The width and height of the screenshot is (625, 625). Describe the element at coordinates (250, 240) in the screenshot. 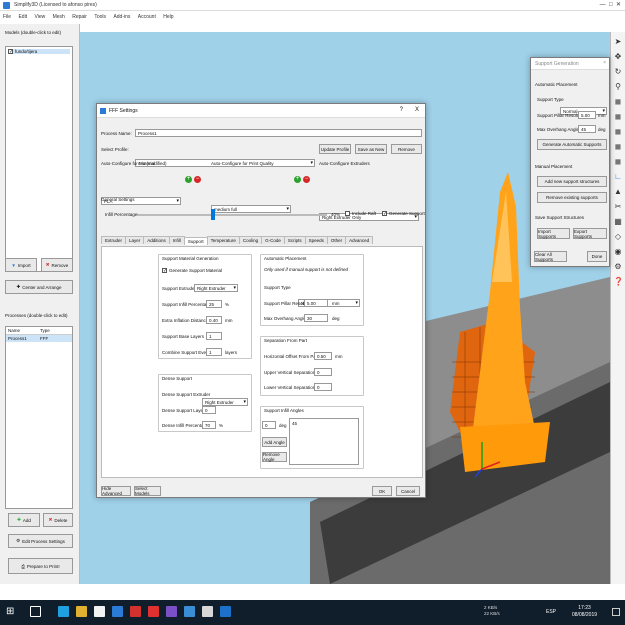

I see `tab-cooling: Cooling` at that location.